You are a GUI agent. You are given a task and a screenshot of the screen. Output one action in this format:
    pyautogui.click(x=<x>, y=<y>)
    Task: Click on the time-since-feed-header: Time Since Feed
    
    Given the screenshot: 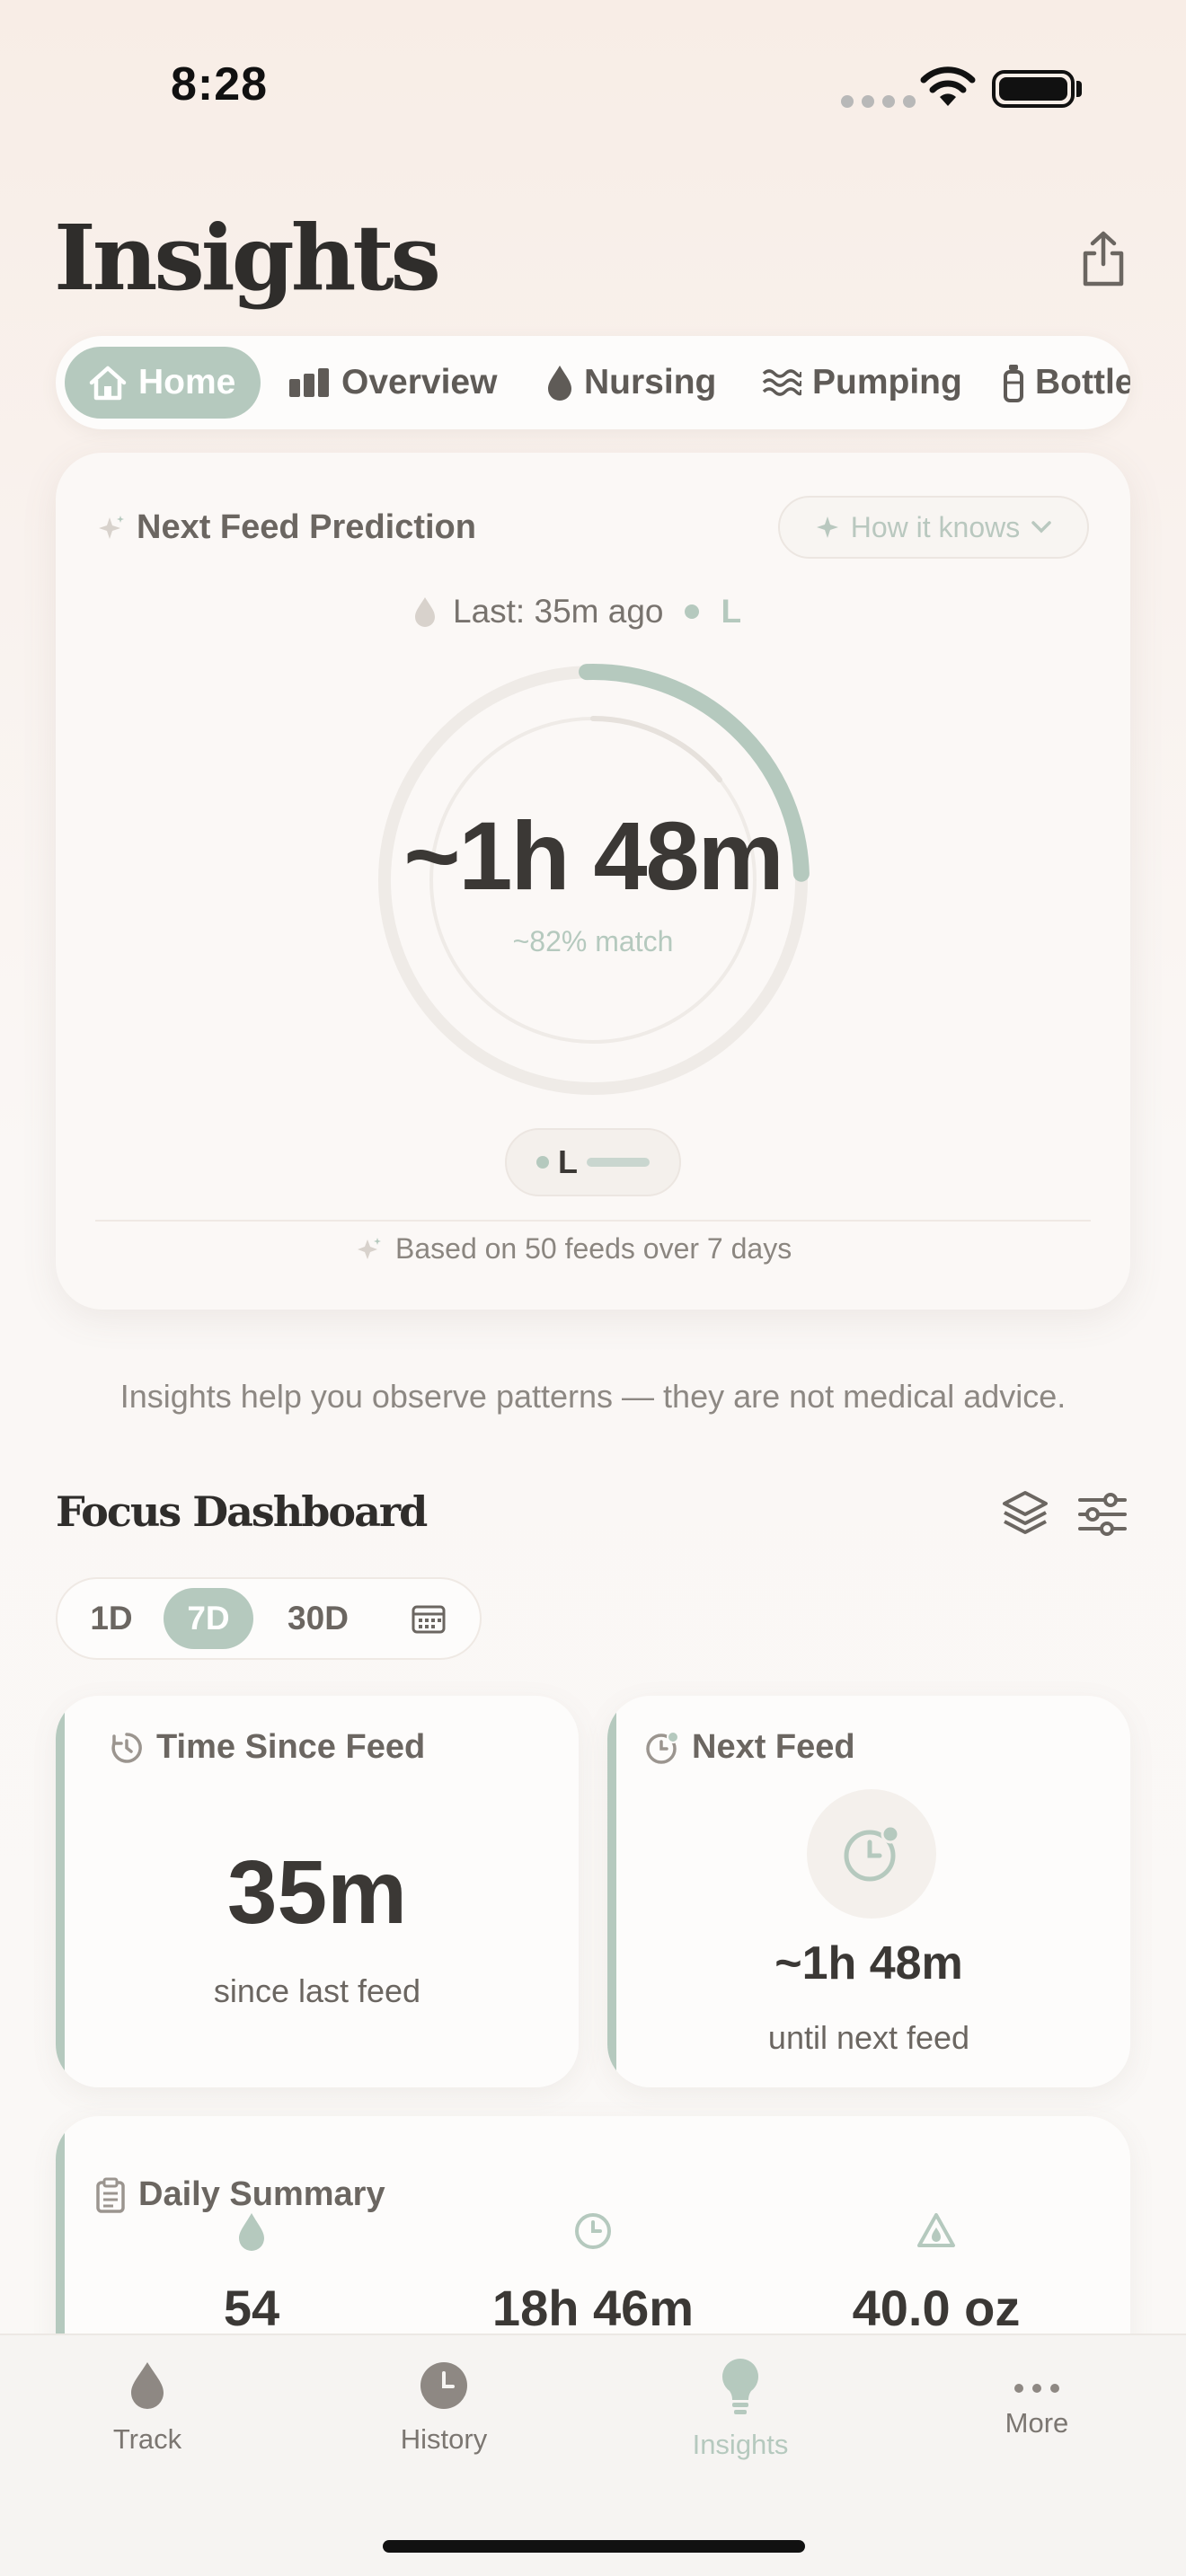 What is the action you would take?
    pyautogui.click(x=267, y=1747)
    